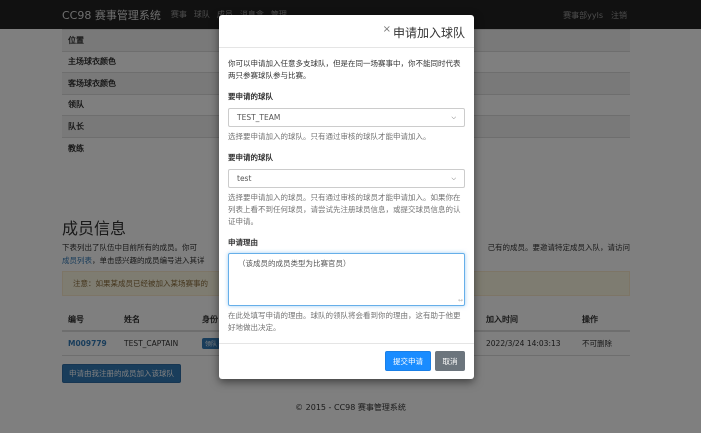  Describe the element at coordinates (329, 136) in the screenshot. I see `team-select-help: 选择要申请加入的球队。只有通过审核的球队才能申请加入。` at that location.